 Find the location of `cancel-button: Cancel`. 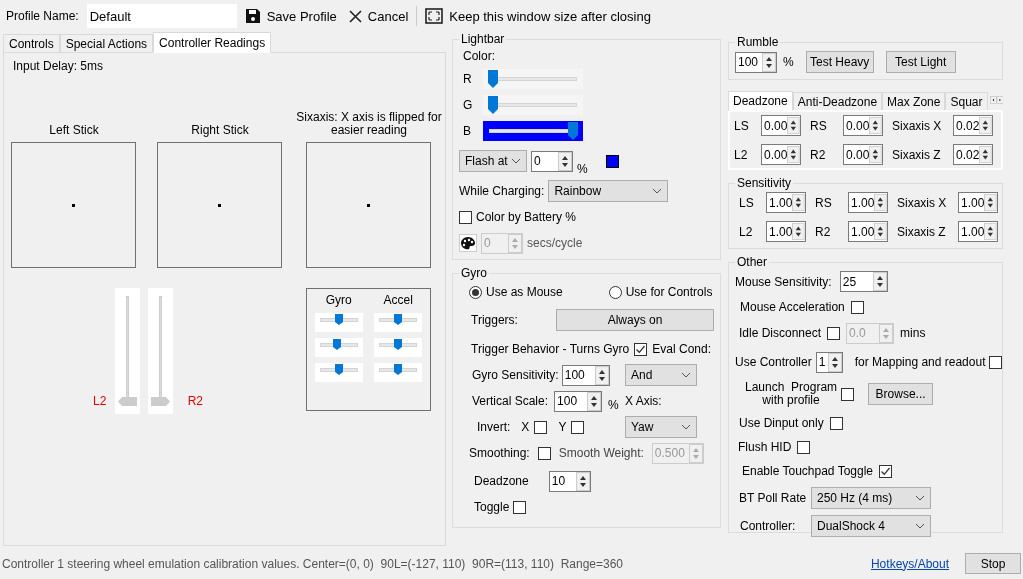

cancel-button: Cancel is located at coordinates (378, 16).